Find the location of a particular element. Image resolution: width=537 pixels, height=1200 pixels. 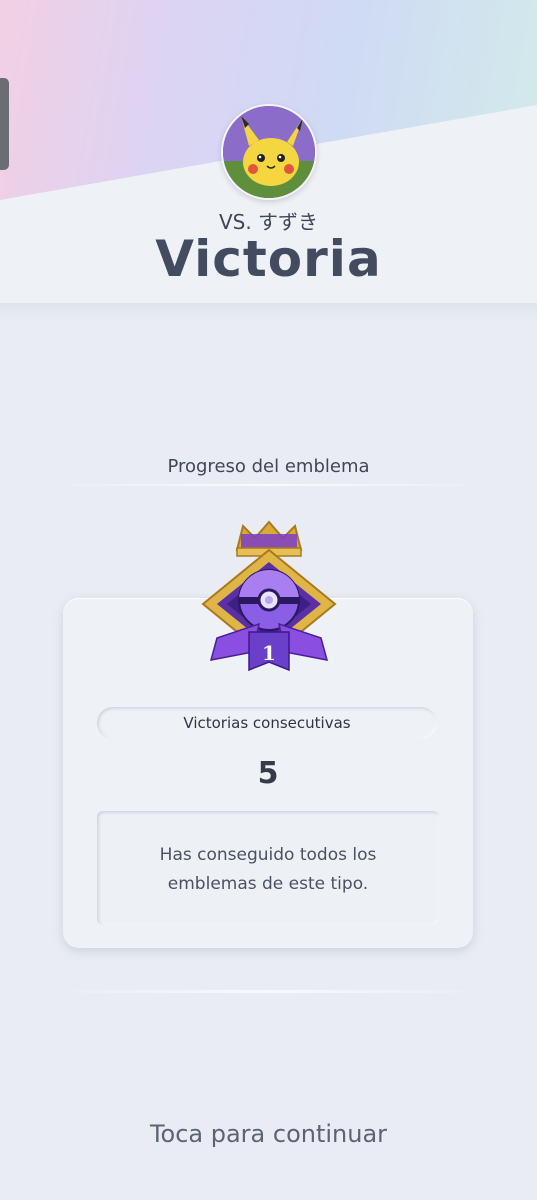

result-title: Victoria is located at coordinates (268, 259).